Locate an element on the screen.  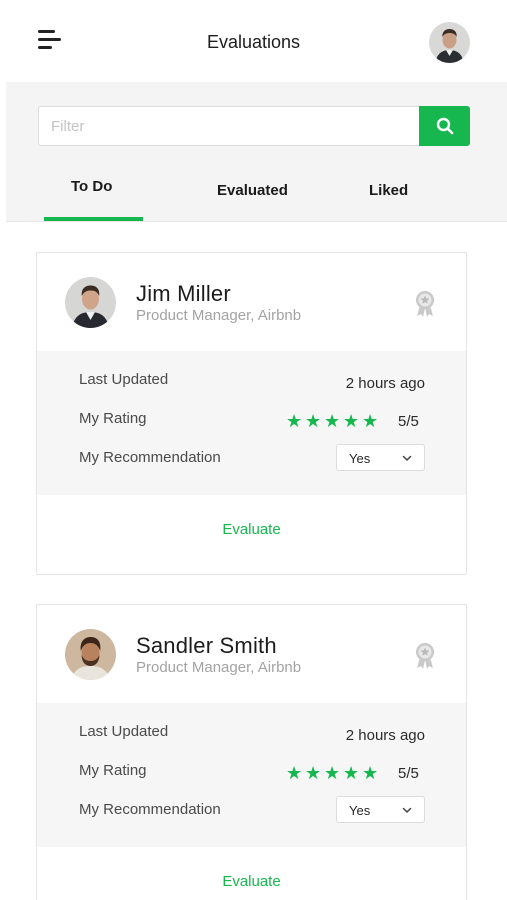
tab-evaluated: Evaluated is located at coordinates (252, 190).